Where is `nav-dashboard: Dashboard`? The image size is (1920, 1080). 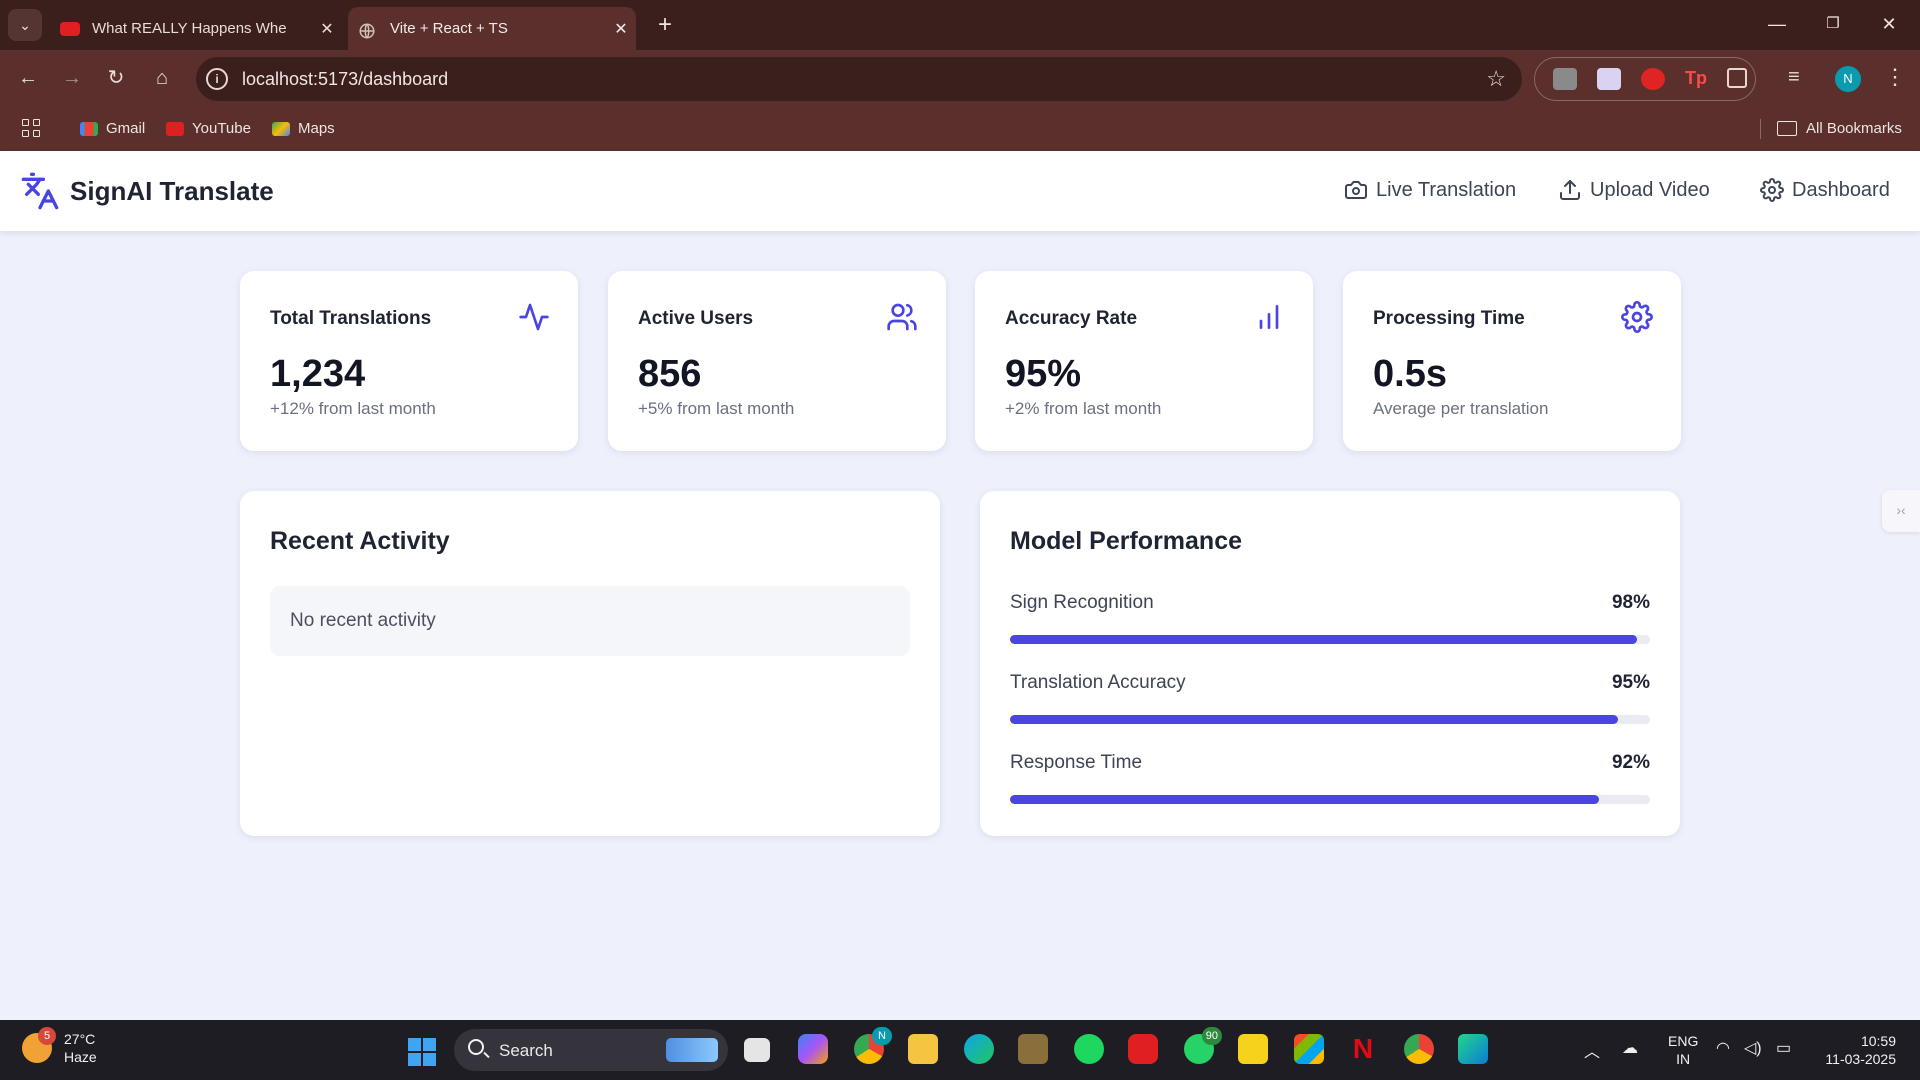
nav-dashboard: Dashboard is located at coordinates (1825, 190).